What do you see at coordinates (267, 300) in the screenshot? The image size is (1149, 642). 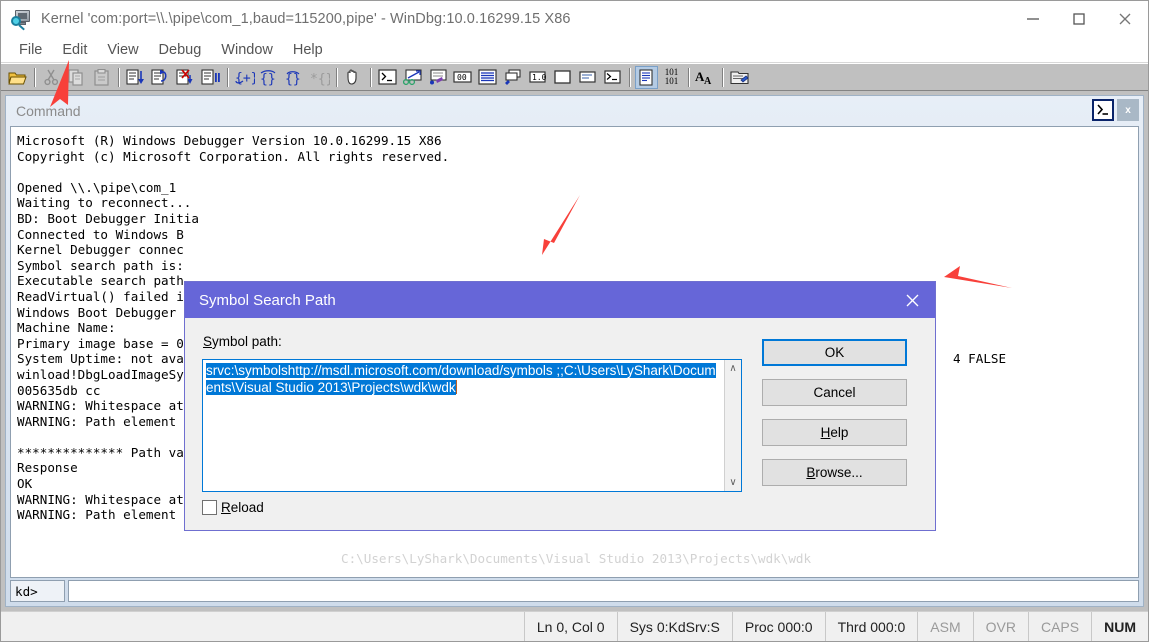 I see `dialog-title: Symbol Search Path` at bounding box center [267, 300].